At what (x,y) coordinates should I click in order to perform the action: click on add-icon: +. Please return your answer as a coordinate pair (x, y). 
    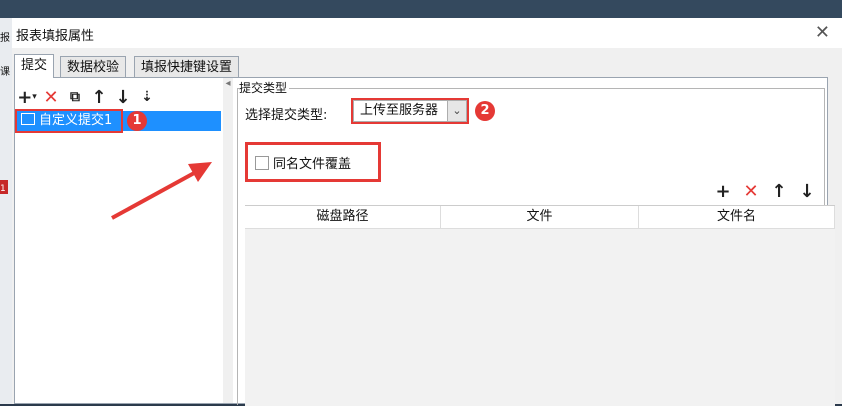
    Looking at the image, I should click on (723, 191).